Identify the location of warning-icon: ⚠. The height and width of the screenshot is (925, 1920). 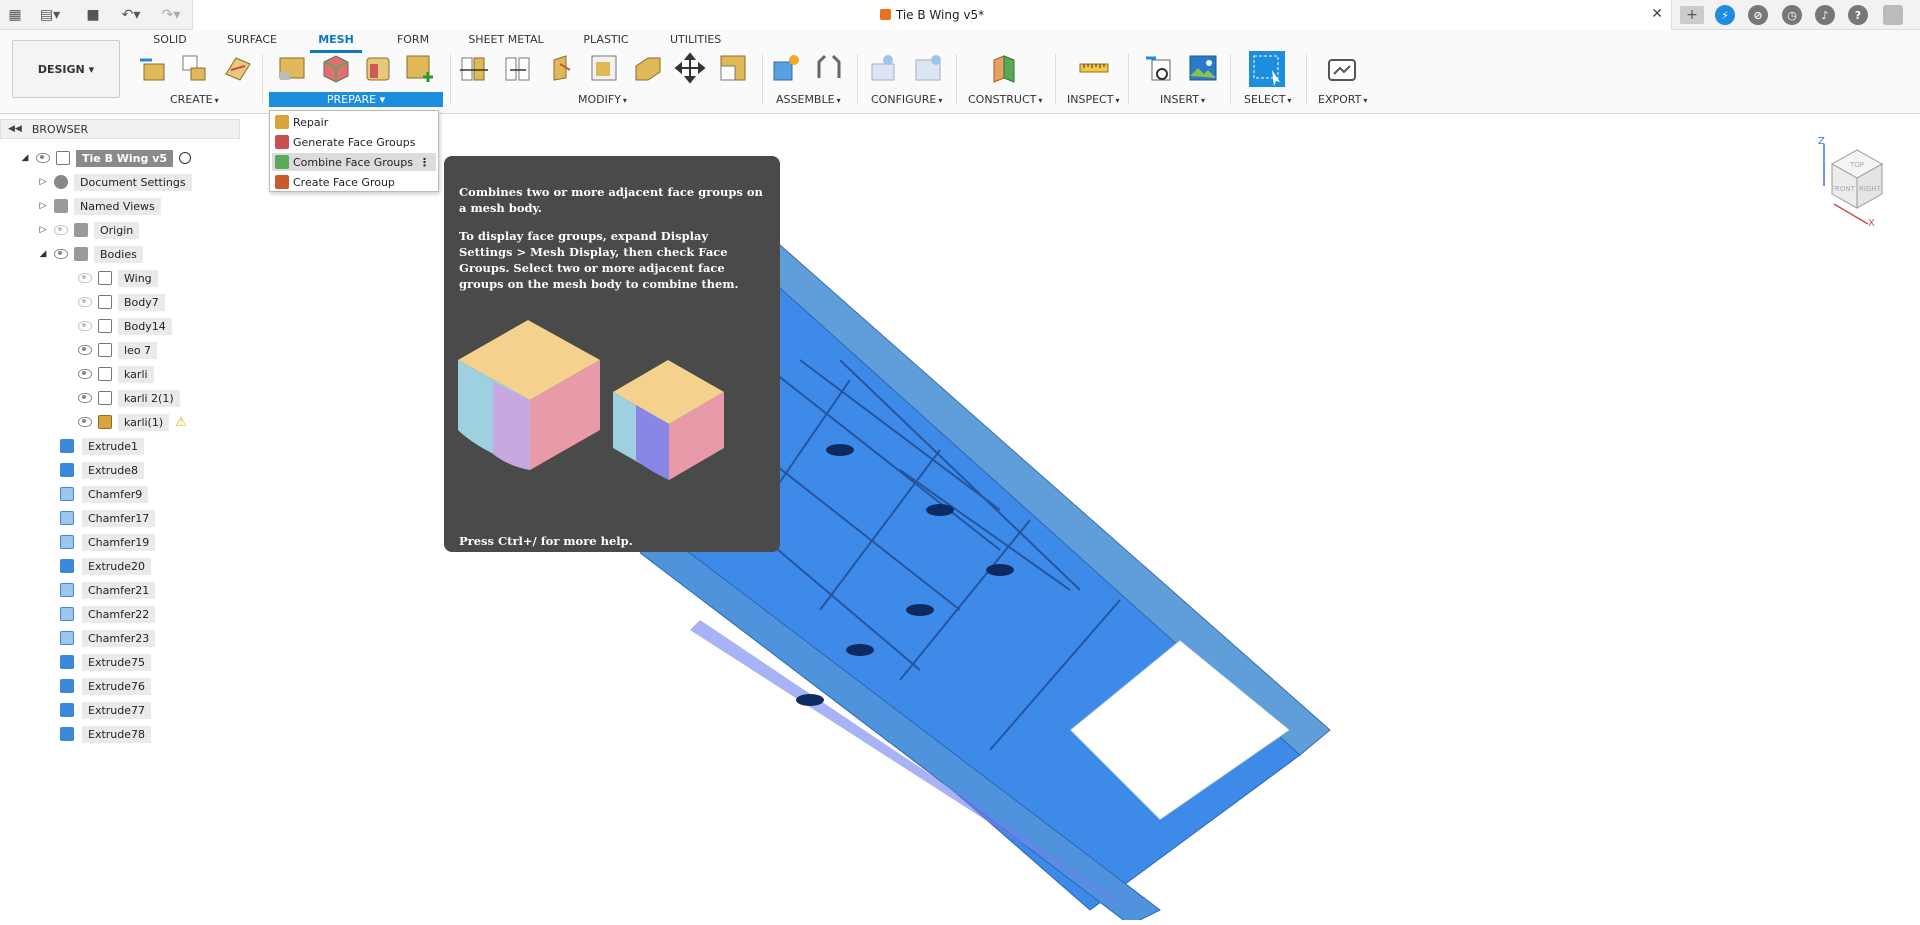
(181, 422).